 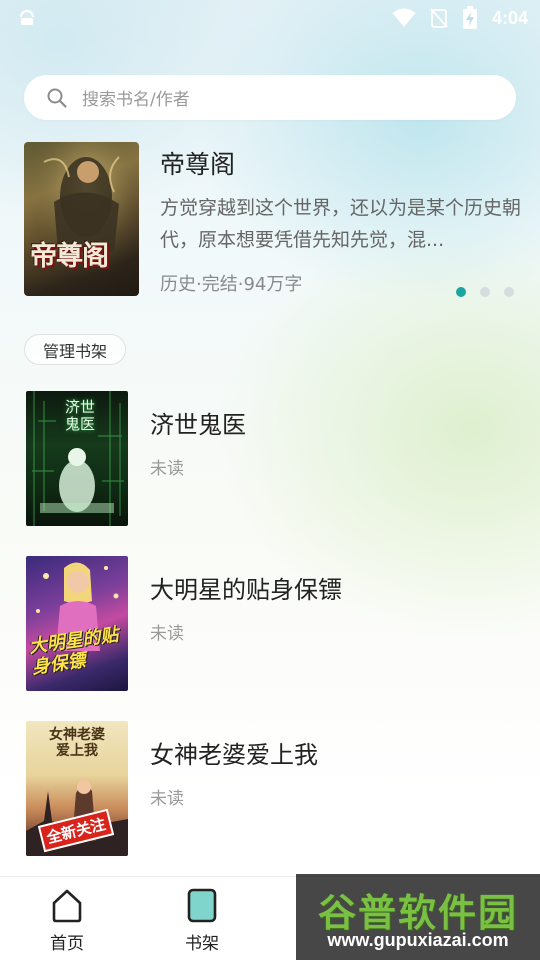 I want to click on featured-book-title: 帝尊阁, so click(x=197, y=163).